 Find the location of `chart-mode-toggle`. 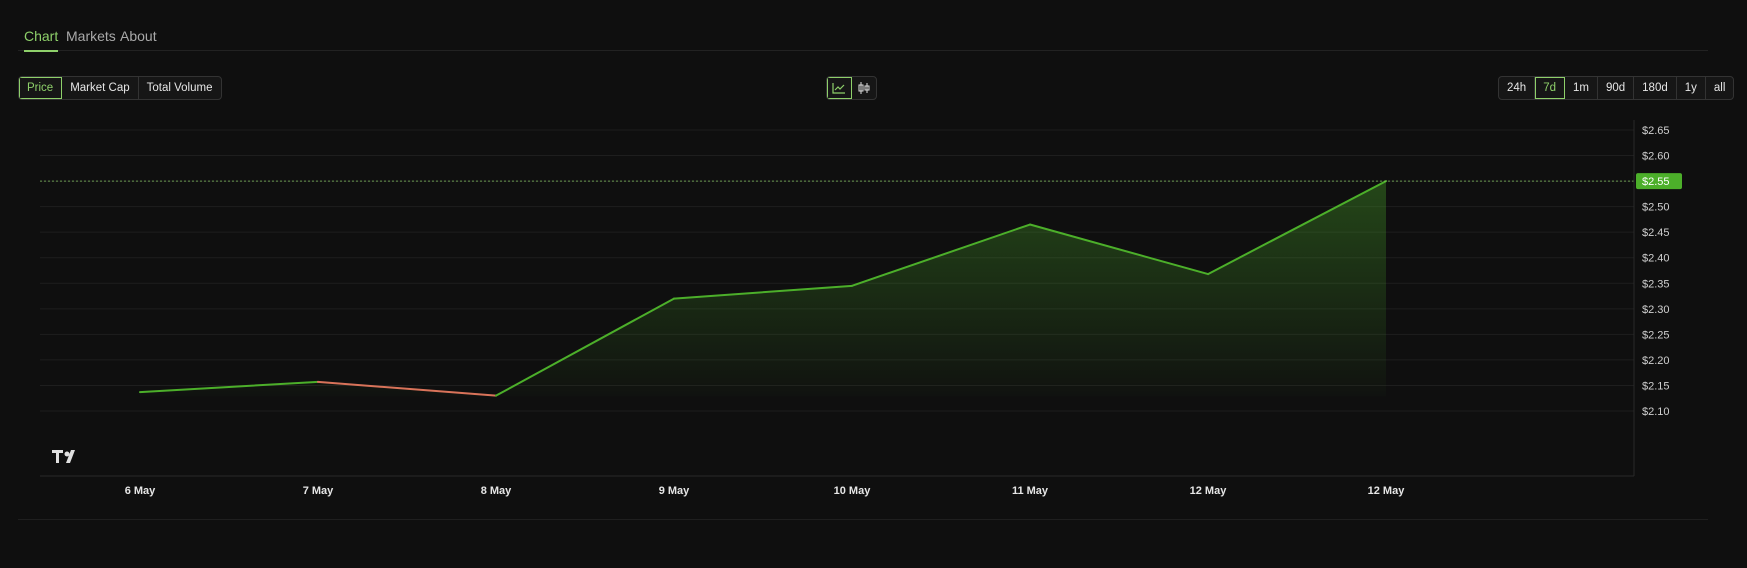

chart-mode-toggle is located at coordinates (851, 88).